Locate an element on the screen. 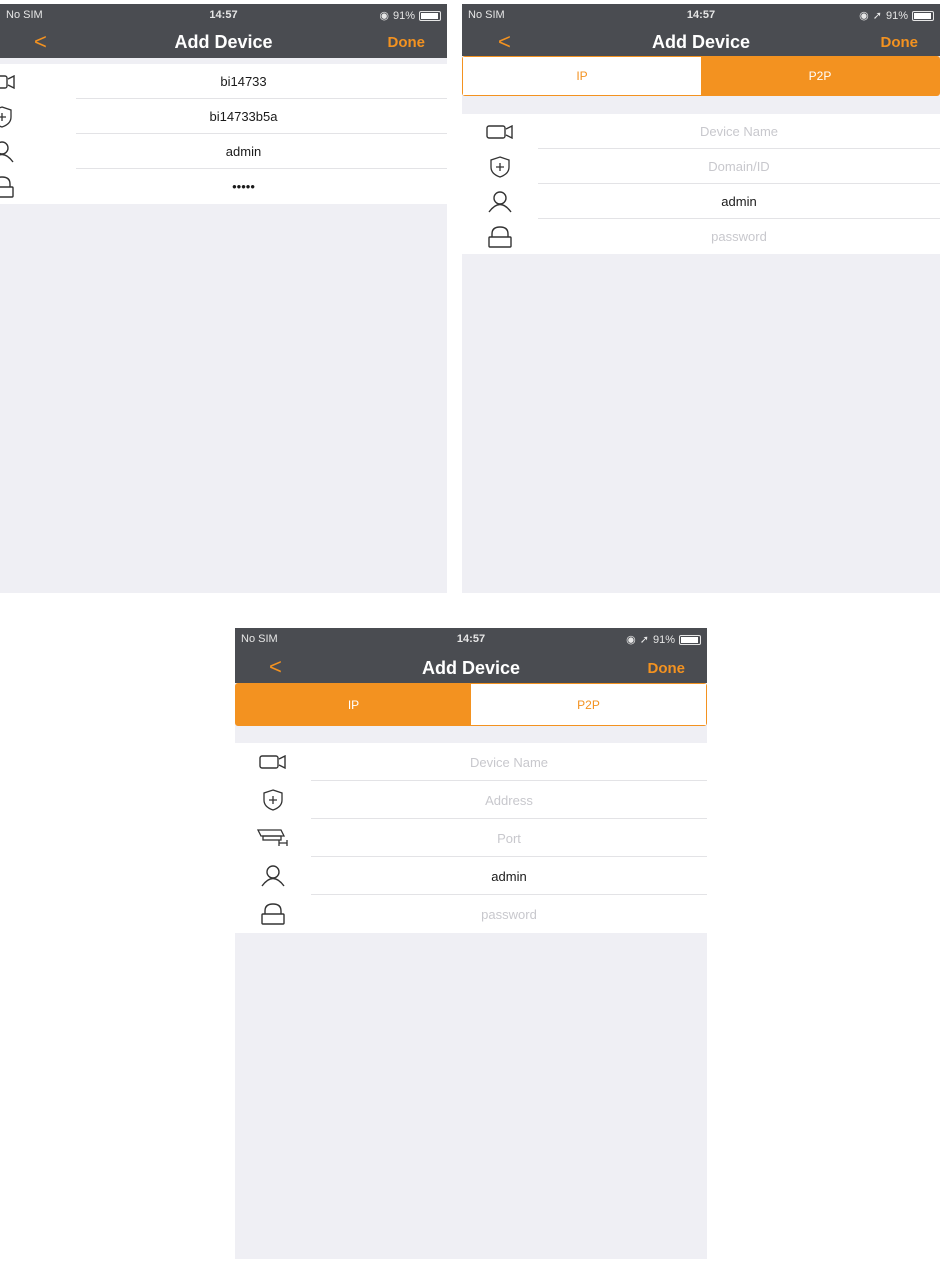 Image resolution: width=941 pixels, height=1261 pixels. port-row: Port is located at coordinates (471, 838).